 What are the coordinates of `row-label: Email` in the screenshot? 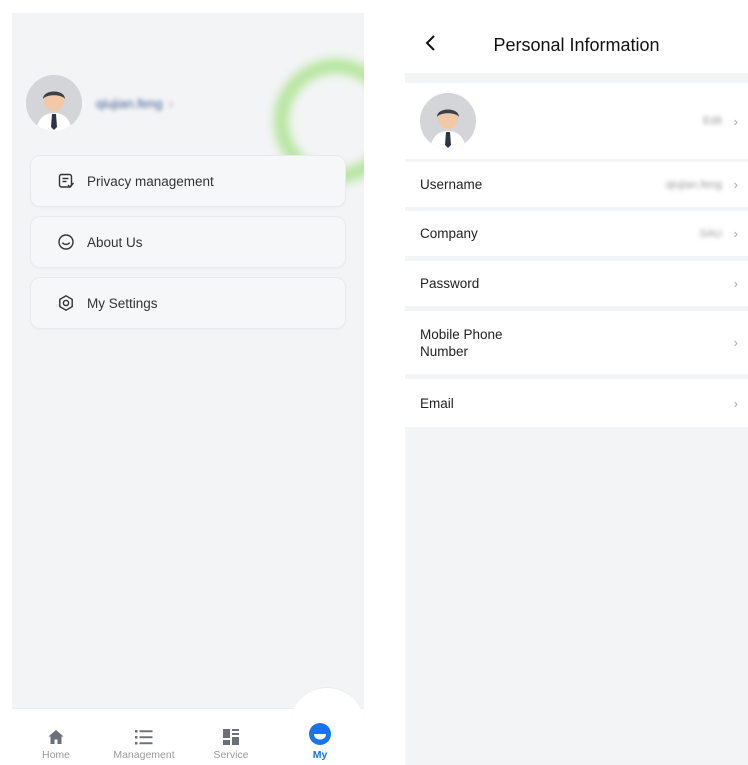 It's located at (437, 403).